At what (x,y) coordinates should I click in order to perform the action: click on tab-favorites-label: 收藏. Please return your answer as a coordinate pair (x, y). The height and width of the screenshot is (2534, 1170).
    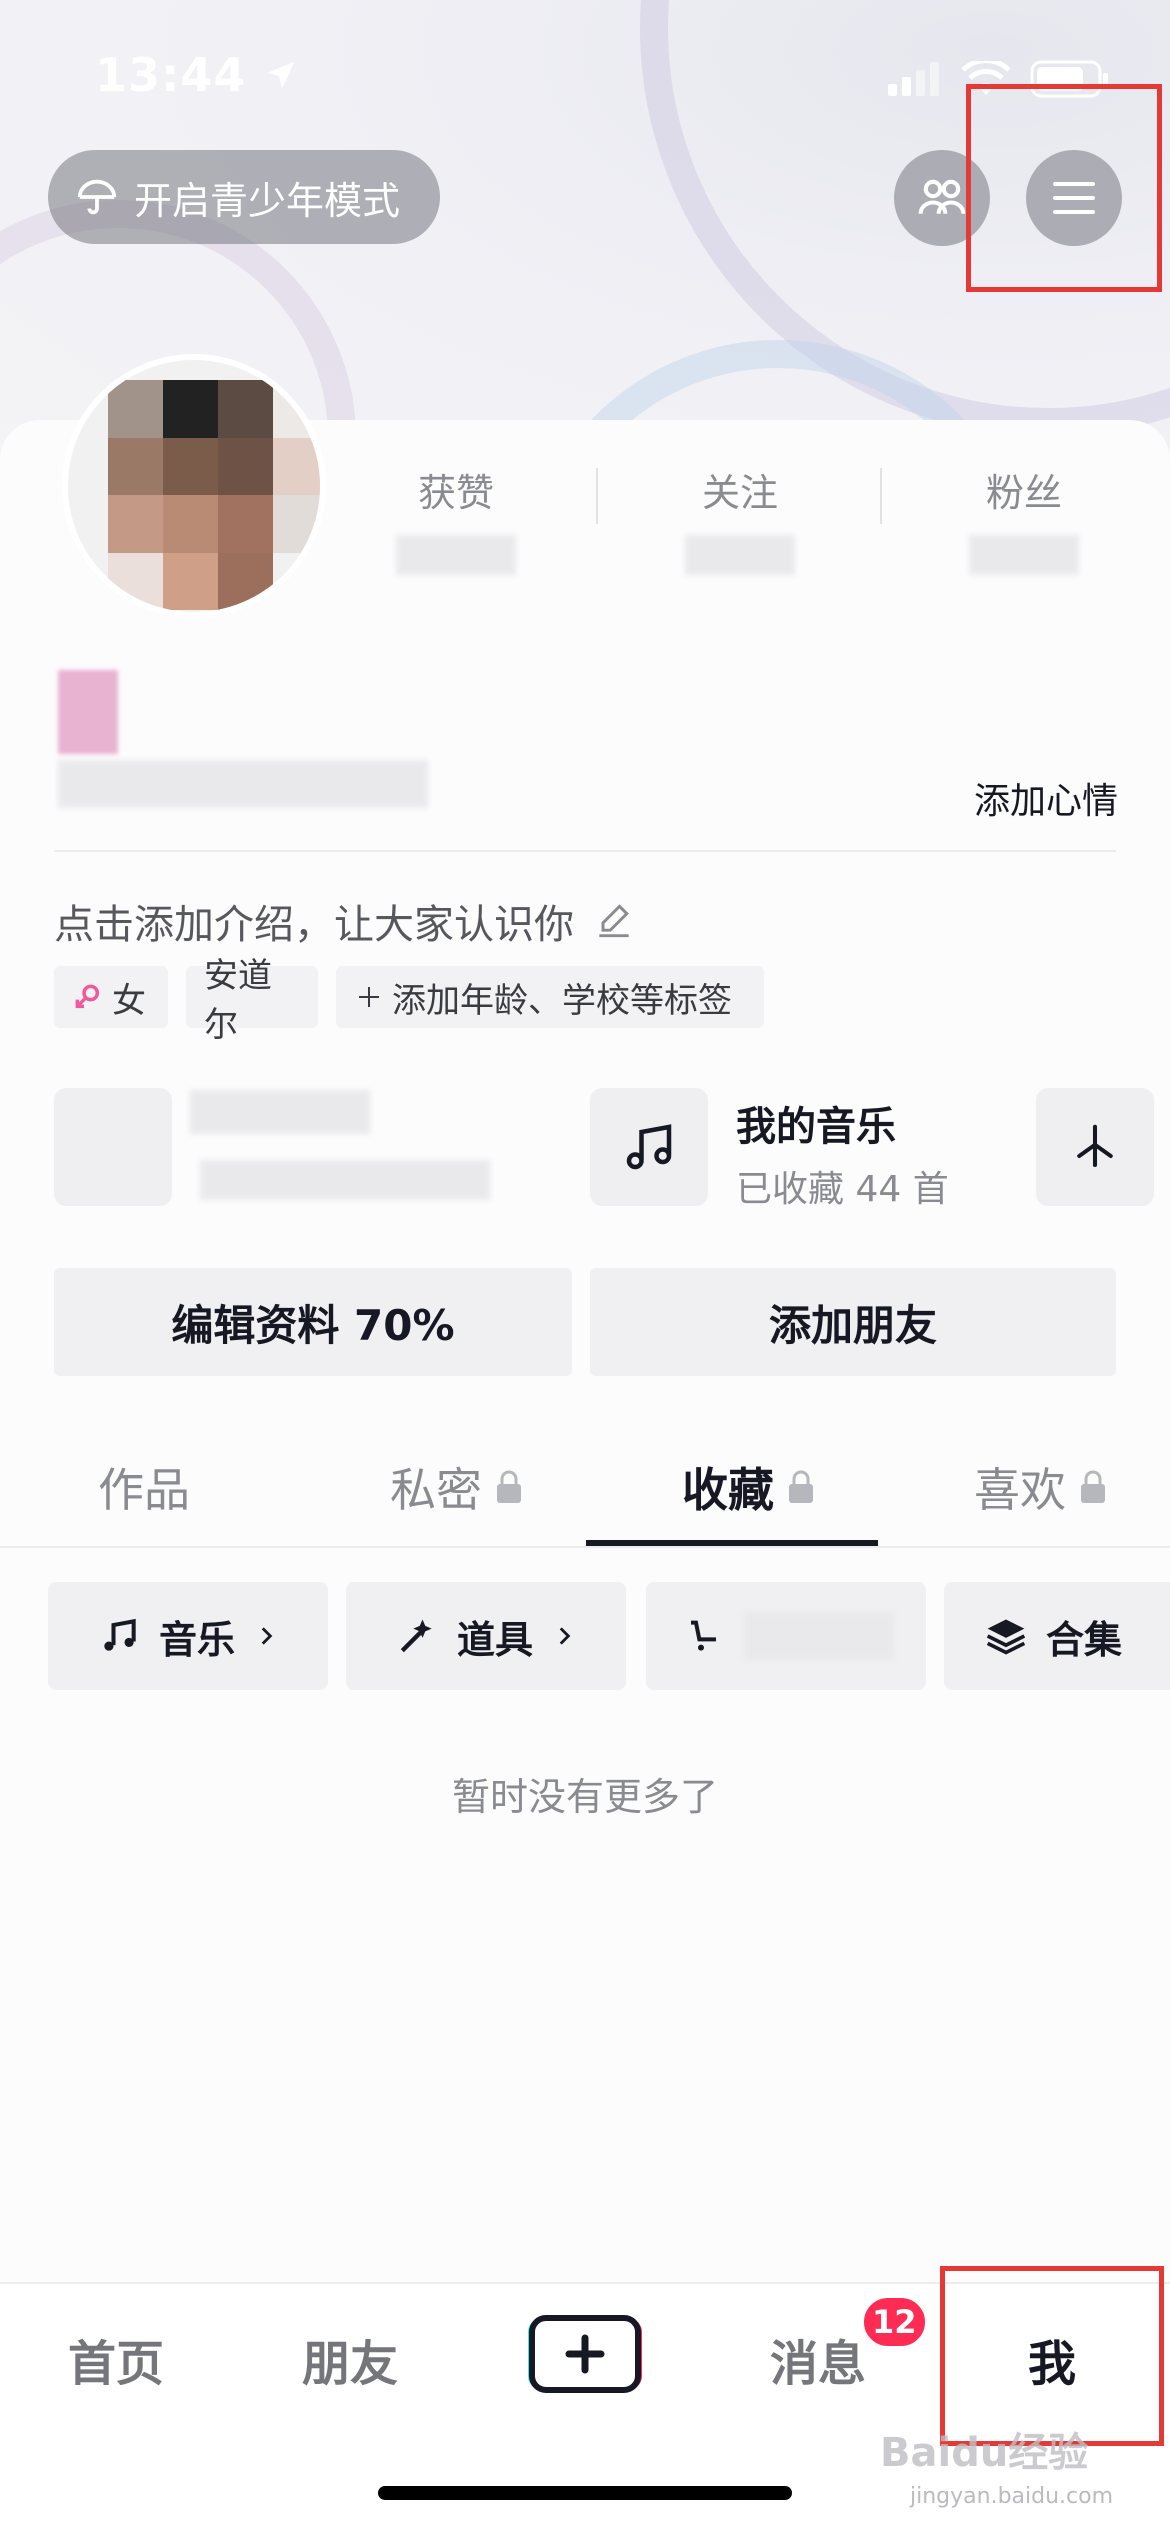
    Looking at the image, I should click on (728, 1490).